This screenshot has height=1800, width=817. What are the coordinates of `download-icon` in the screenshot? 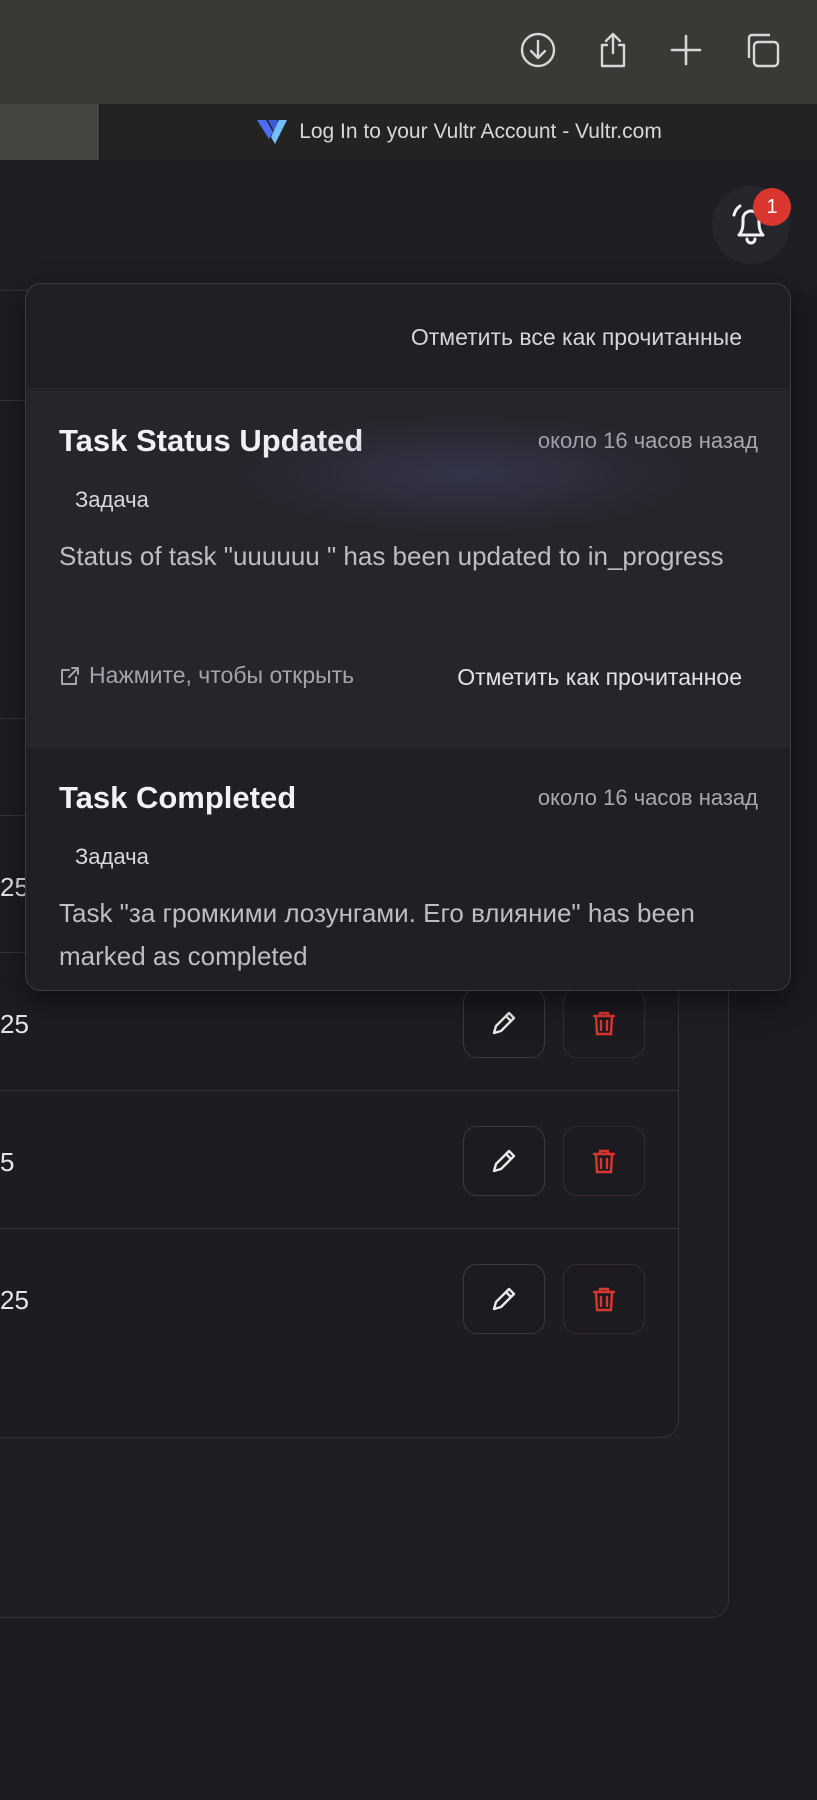 It's located at (538, 50).